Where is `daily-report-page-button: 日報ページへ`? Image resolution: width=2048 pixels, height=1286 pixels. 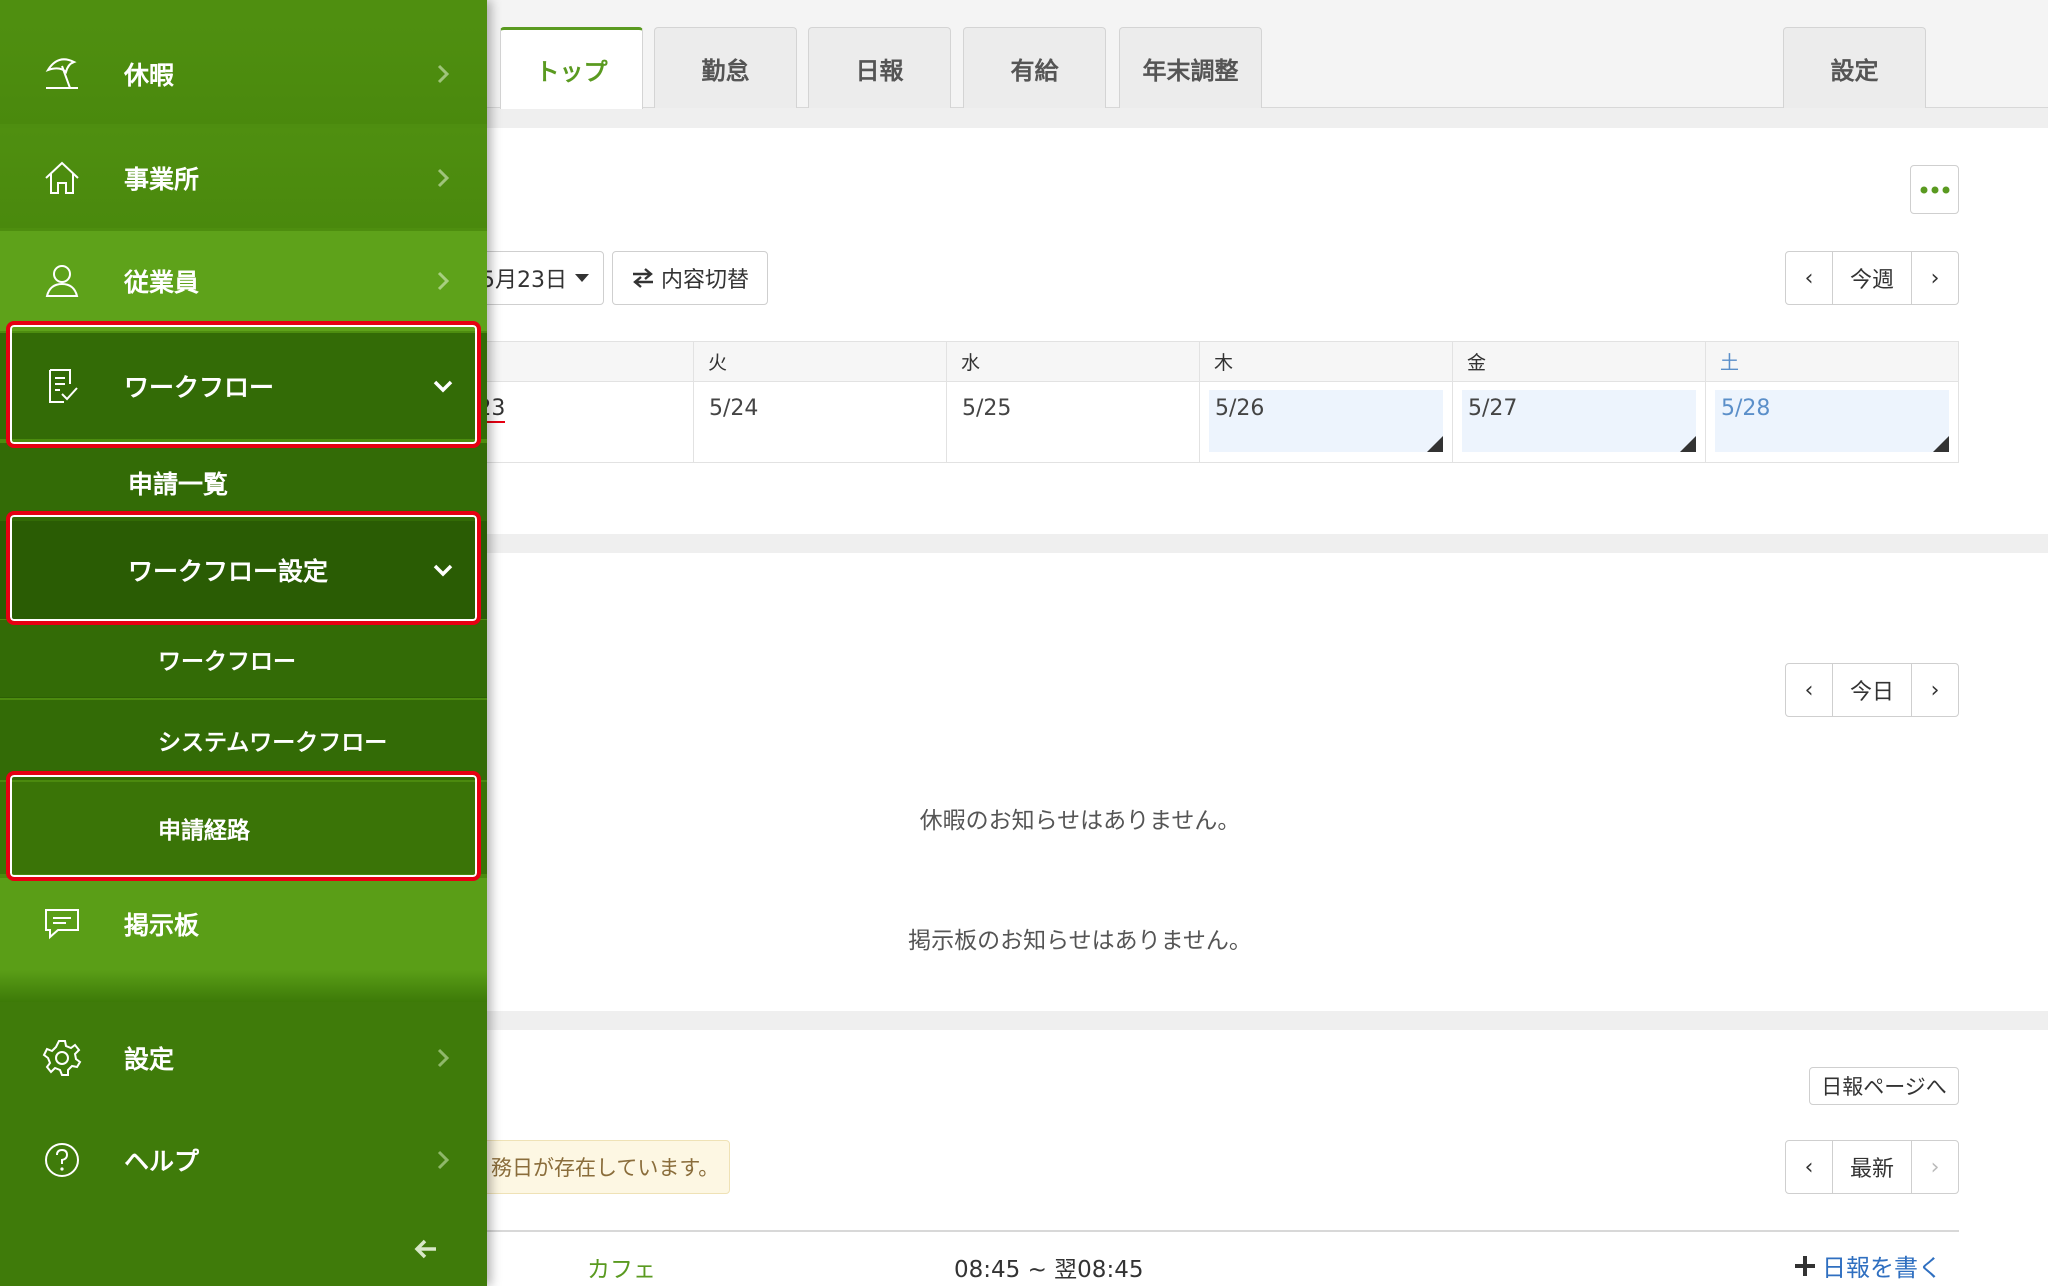
daily-report-page-button: 日報ページへ is located at coordinates (1884, 1086).